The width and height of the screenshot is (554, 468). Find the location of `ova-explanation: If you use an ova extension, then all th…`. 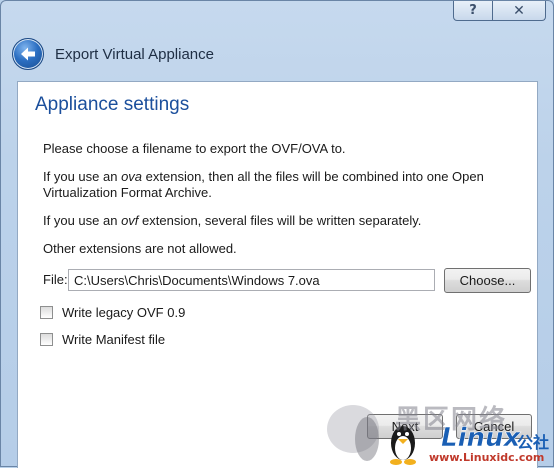

ova-explanation: If you use an ova extension, then all th… is located at coordinates (263, 185).